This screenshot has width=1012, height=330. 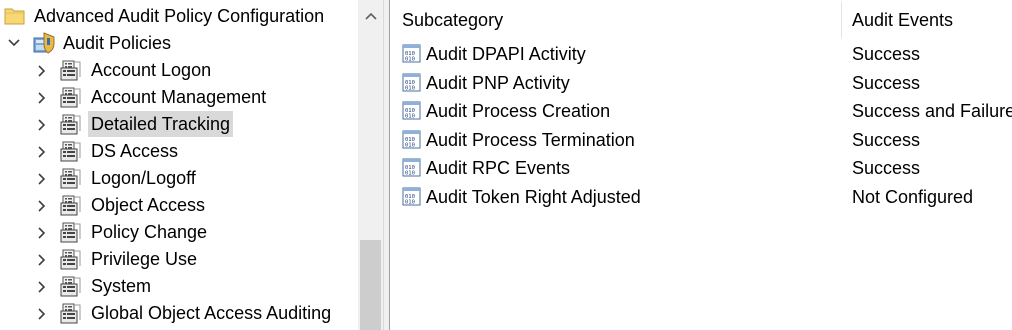 I want to click on list-row: 010 010 Audit PNP Activity Success, so click(x=701, y=83).